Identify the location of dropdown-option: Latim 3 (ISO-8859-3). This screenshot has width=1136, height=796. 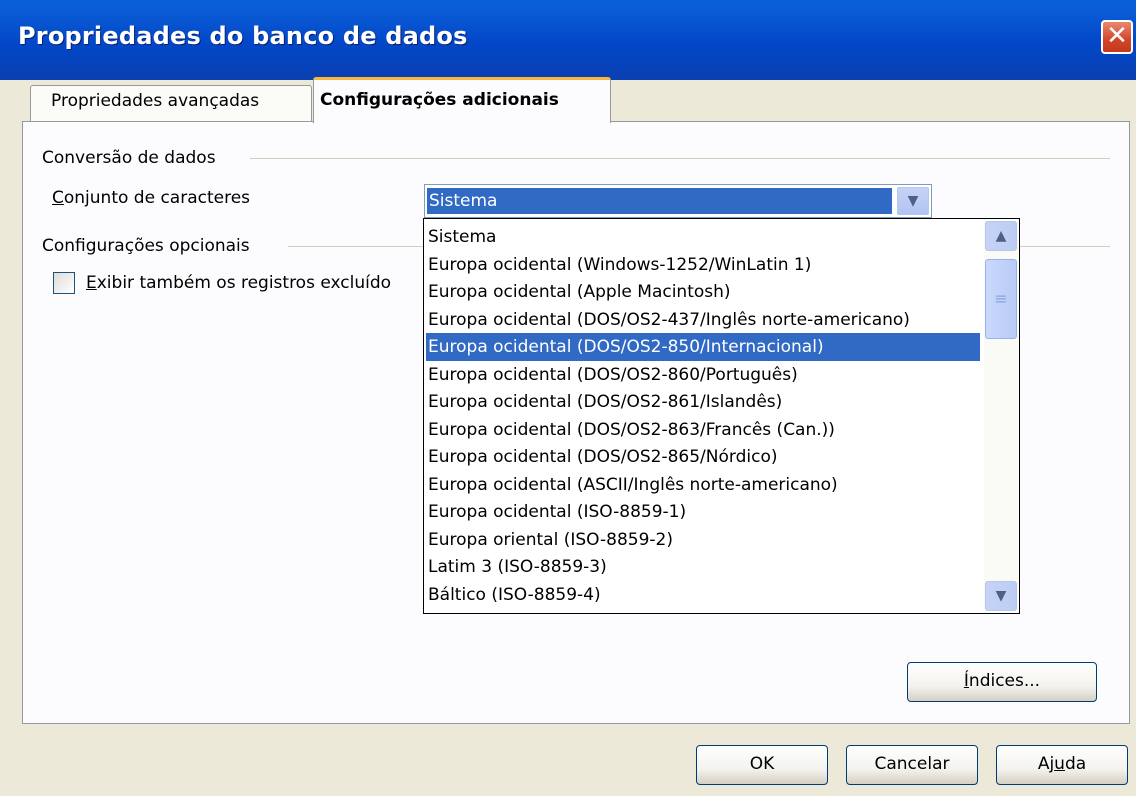
(703, 567).